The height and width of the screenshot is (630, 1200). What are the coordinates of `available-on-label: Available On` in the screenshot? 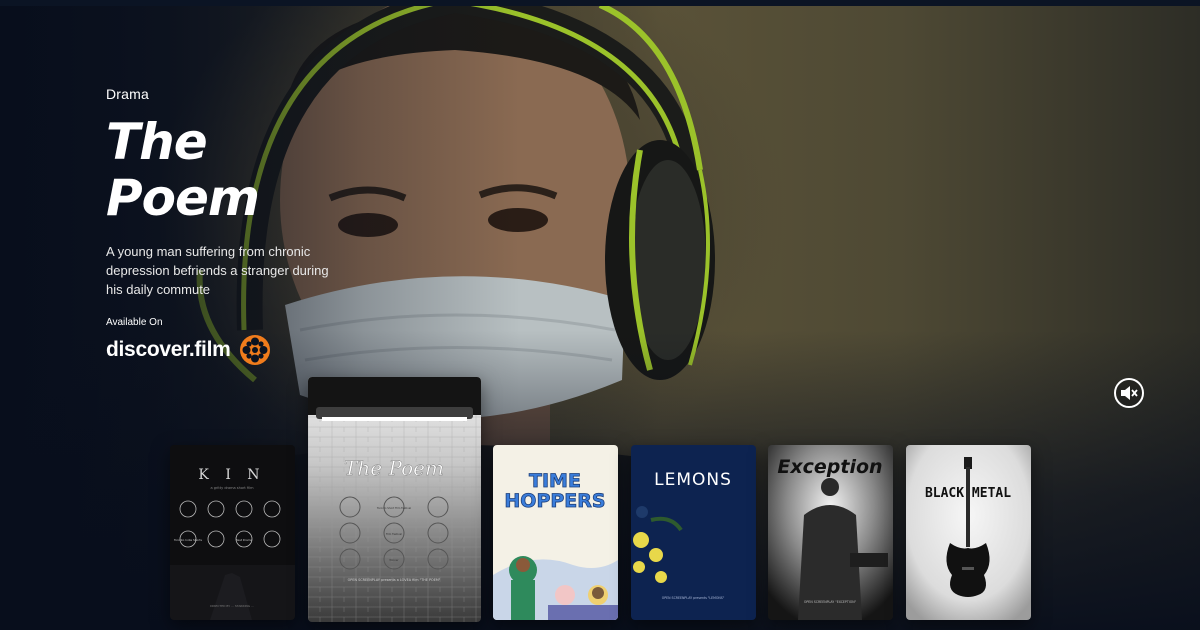 It's located at (134, 322).